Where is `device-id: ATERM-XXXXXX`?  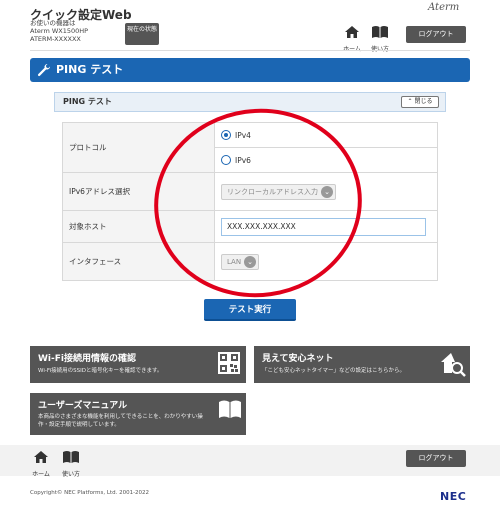 device-id: ATERM-XXXXXX is located at coordinates (55, 39).